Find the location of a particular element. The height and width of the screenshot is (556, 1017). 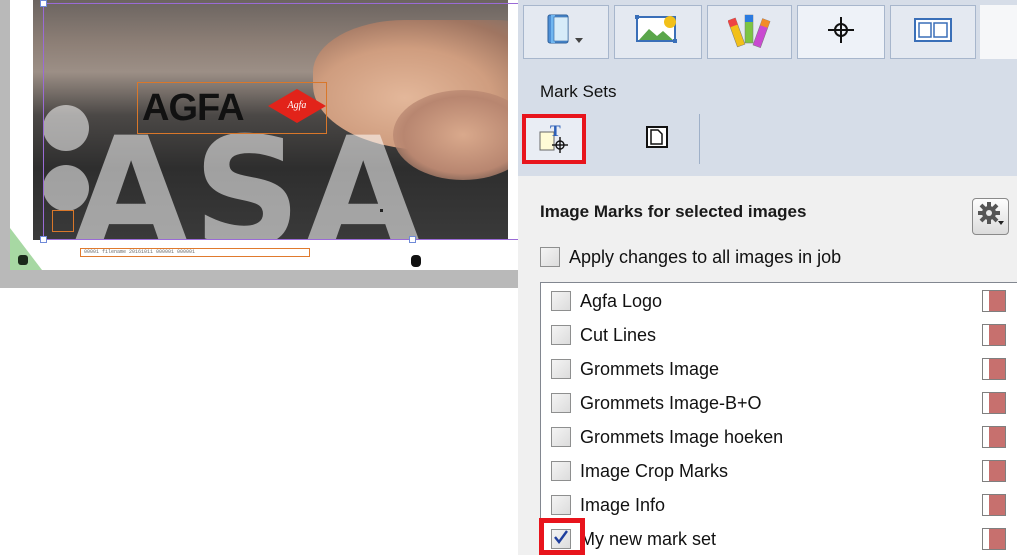

mark-set-label: My new mark set is located at coordinates (648, 538).